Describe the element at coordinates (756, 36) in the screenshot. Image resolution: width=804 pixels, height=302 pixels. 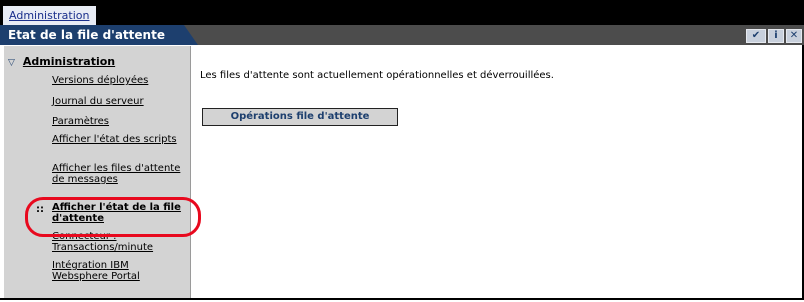
I see `checkmark-icon: ✔` at that location.